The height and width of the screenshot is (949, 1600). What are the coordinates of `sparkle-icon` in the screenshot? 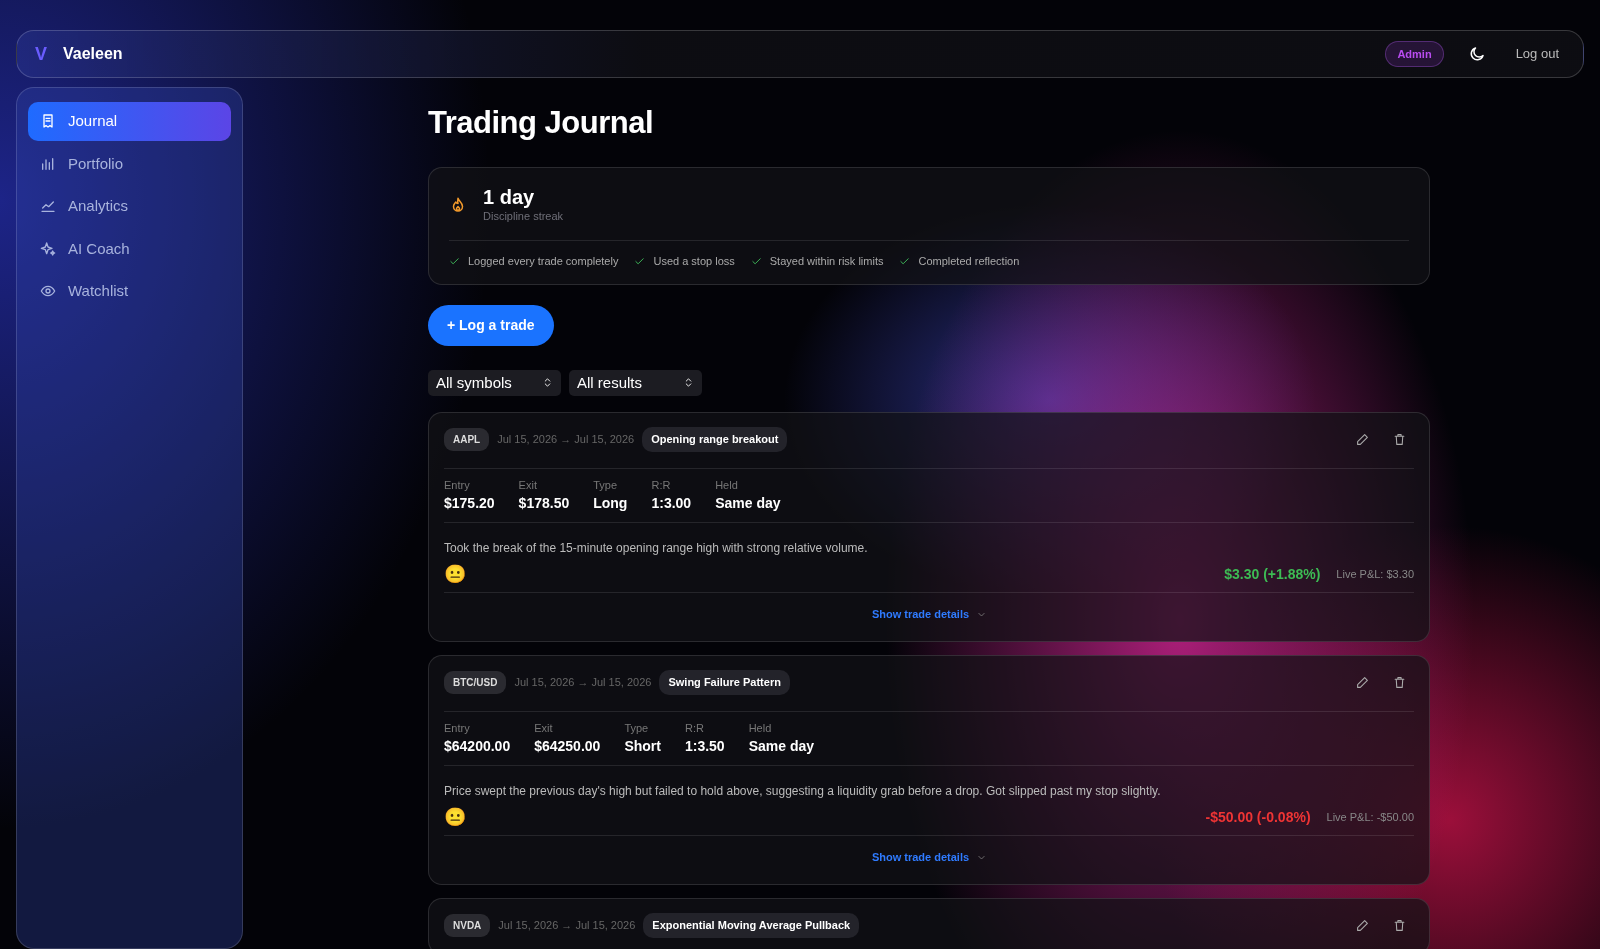 It's located at (48, 248).